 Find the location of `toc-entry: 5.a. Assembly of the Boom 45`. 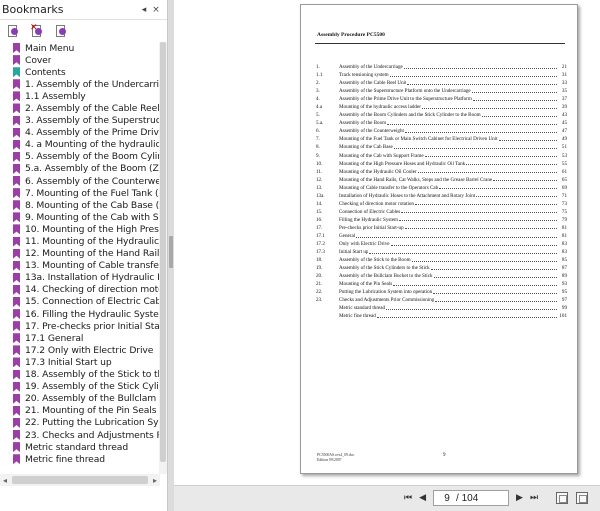

toc-entry: 5.a. Assembly of the Boom 45 is located at coordinates (441, 123).